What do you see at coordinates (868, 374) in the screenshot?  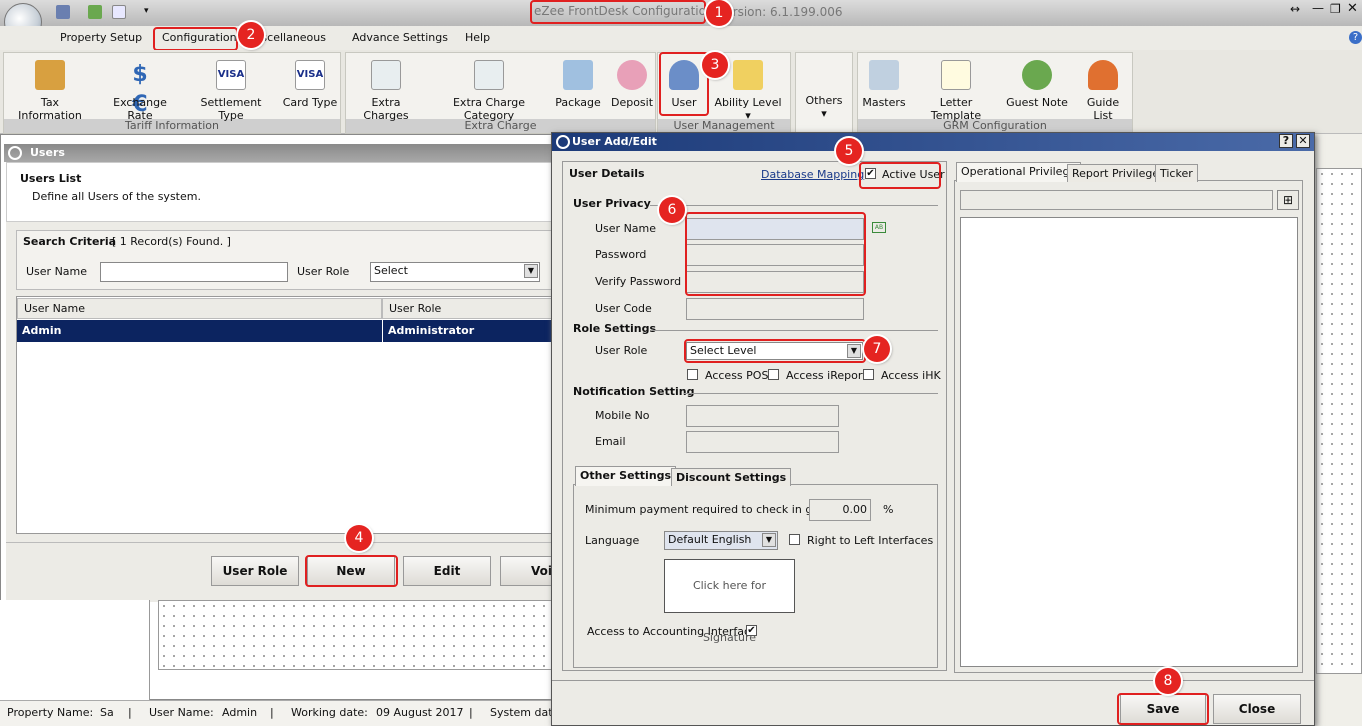 I see `access-ihk-checkbox` at bounding box center [868, 374].